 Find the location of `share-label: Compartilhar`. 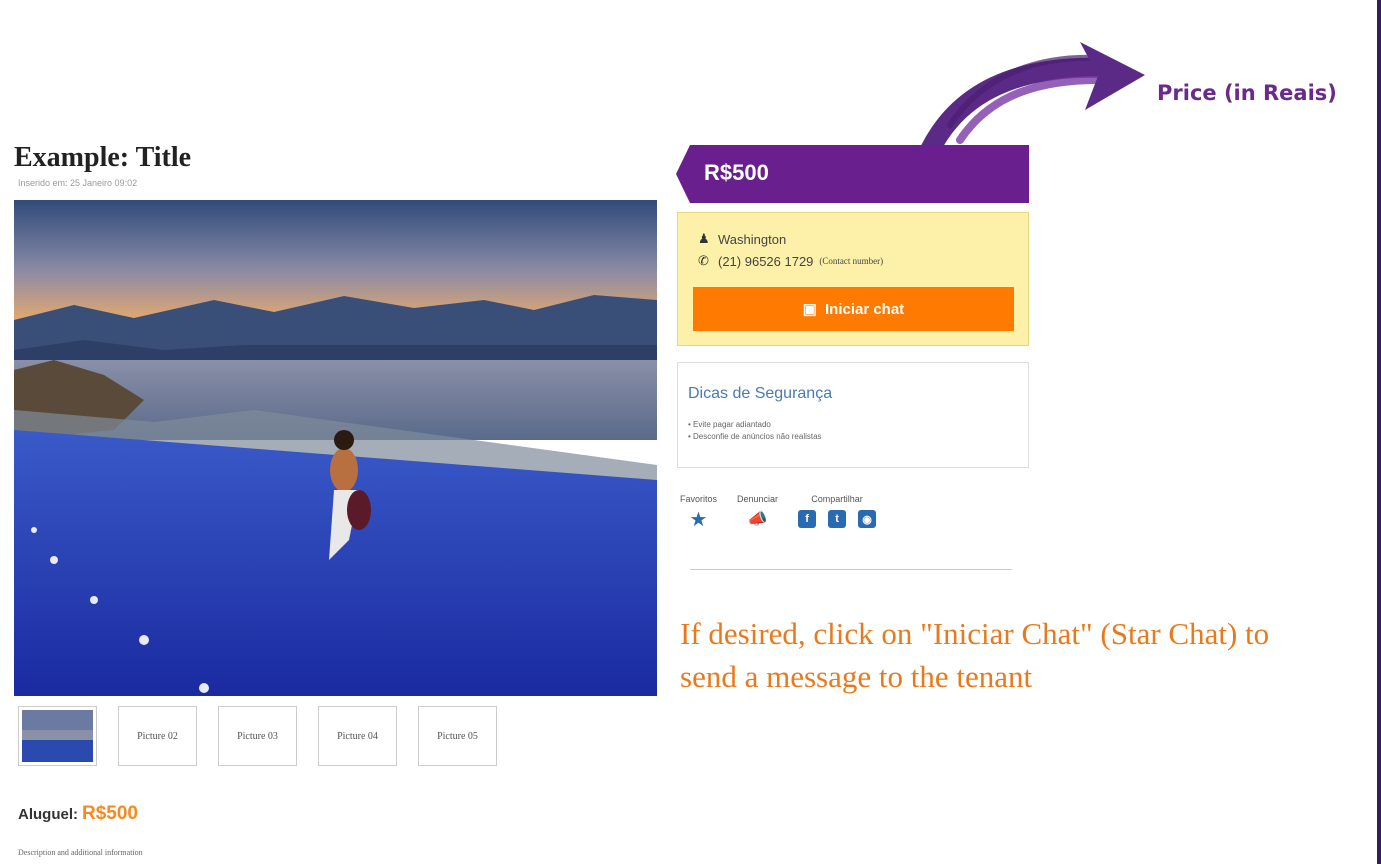

share-label: Compartilhar is located at coordinates (837, 499).